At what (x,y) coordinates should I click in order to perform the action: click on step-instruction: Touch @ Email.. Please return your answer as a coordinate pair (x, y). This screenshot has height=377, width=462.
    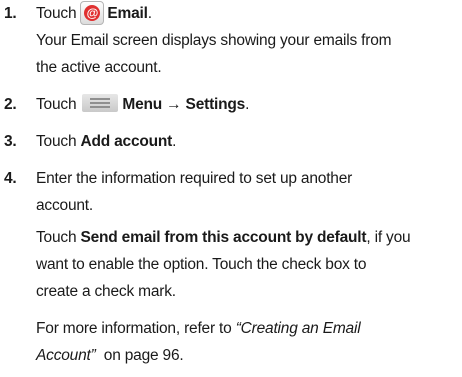
    Looking at the image, I should click on (247, 13).